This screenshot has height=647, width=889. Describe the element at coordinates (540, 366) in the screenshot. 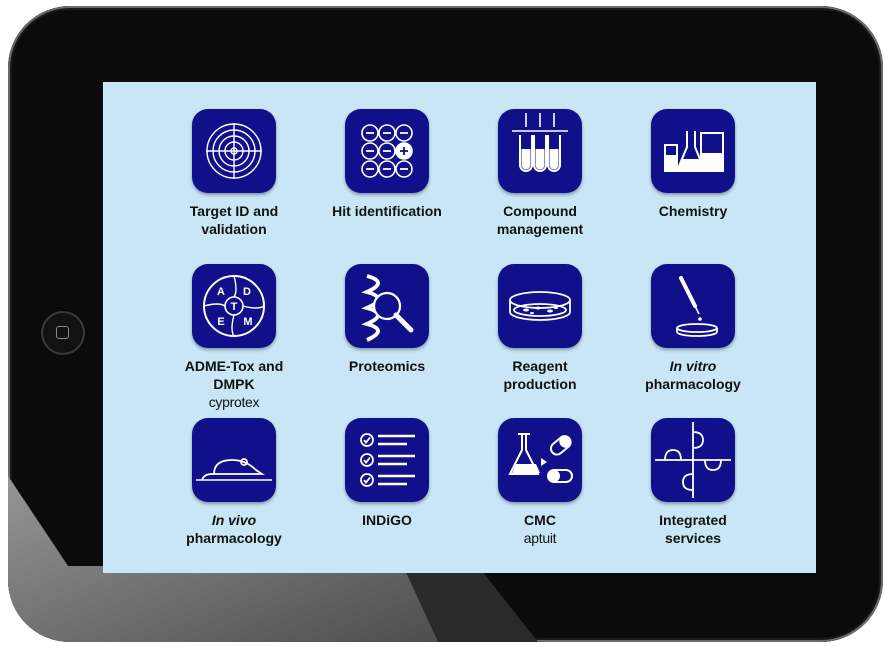

I see `app-label: Reagent` at that location.